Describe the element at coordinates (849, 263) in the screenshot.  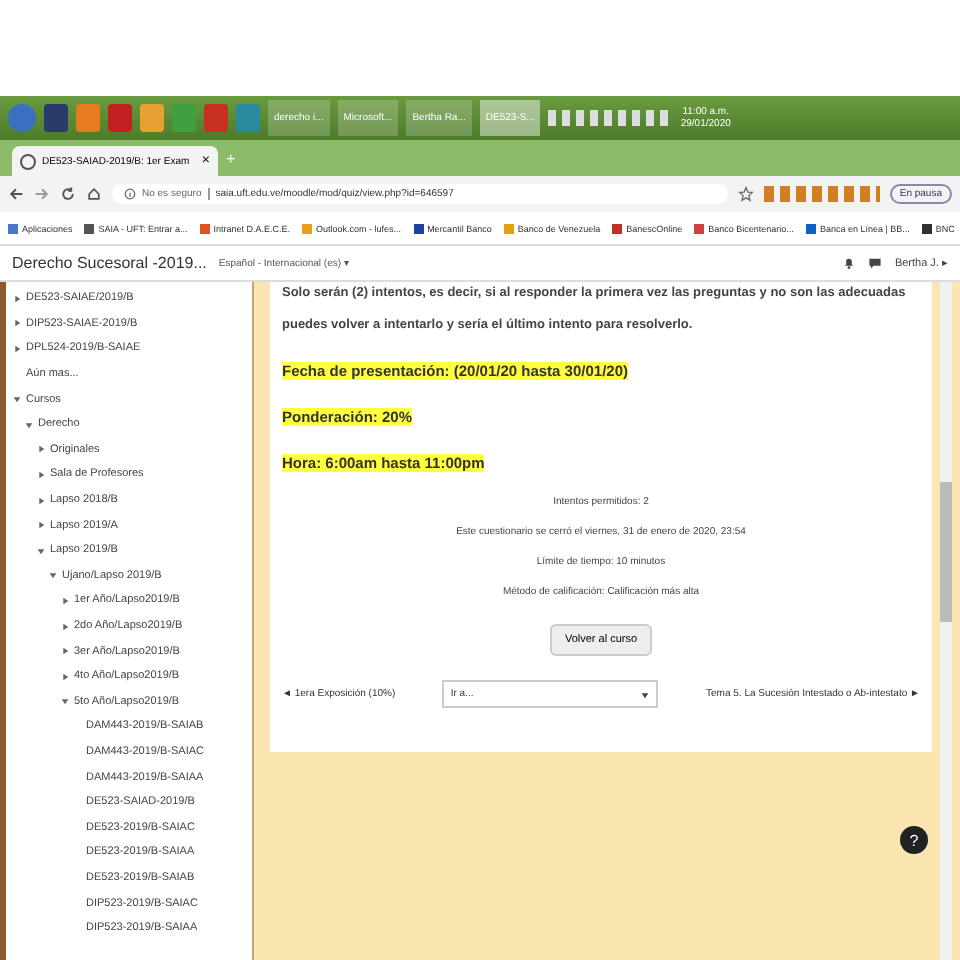
I see `bell-icon` at that location.